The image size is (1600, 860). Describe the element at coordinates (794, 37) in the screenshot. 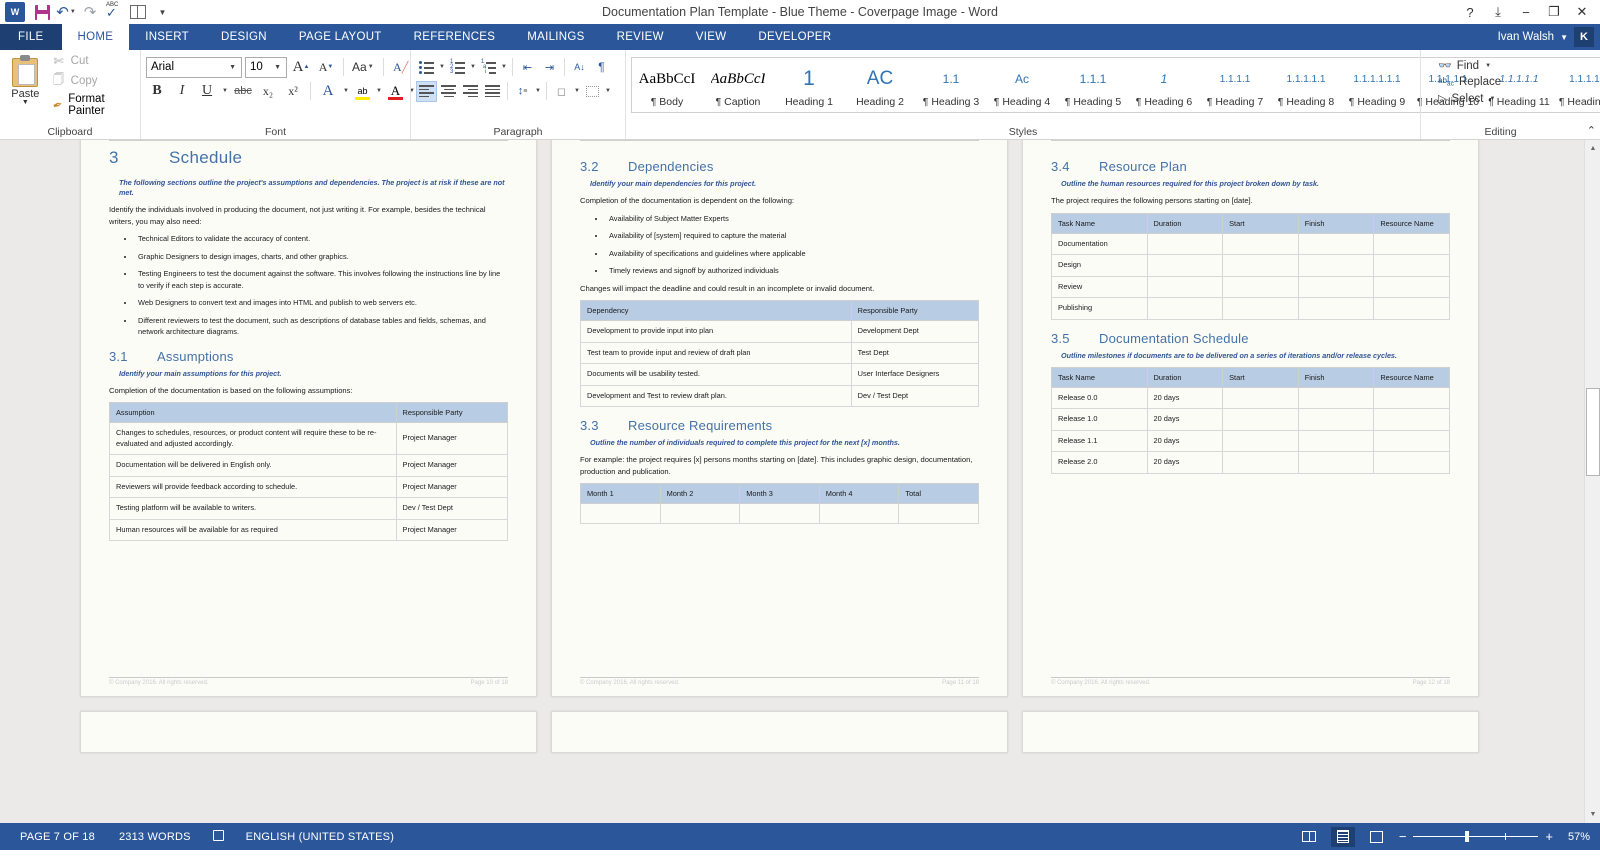

I see `tab-developer: DEVELOPER` at that location.